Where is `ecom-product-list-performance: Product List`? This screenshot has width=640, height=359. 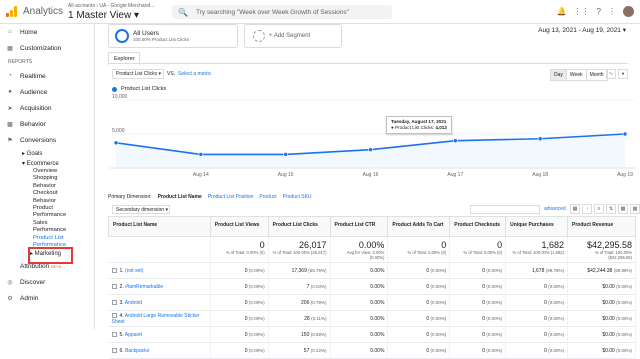 ecom-product-list-performance: Product List is located at coordinates (47, 238).